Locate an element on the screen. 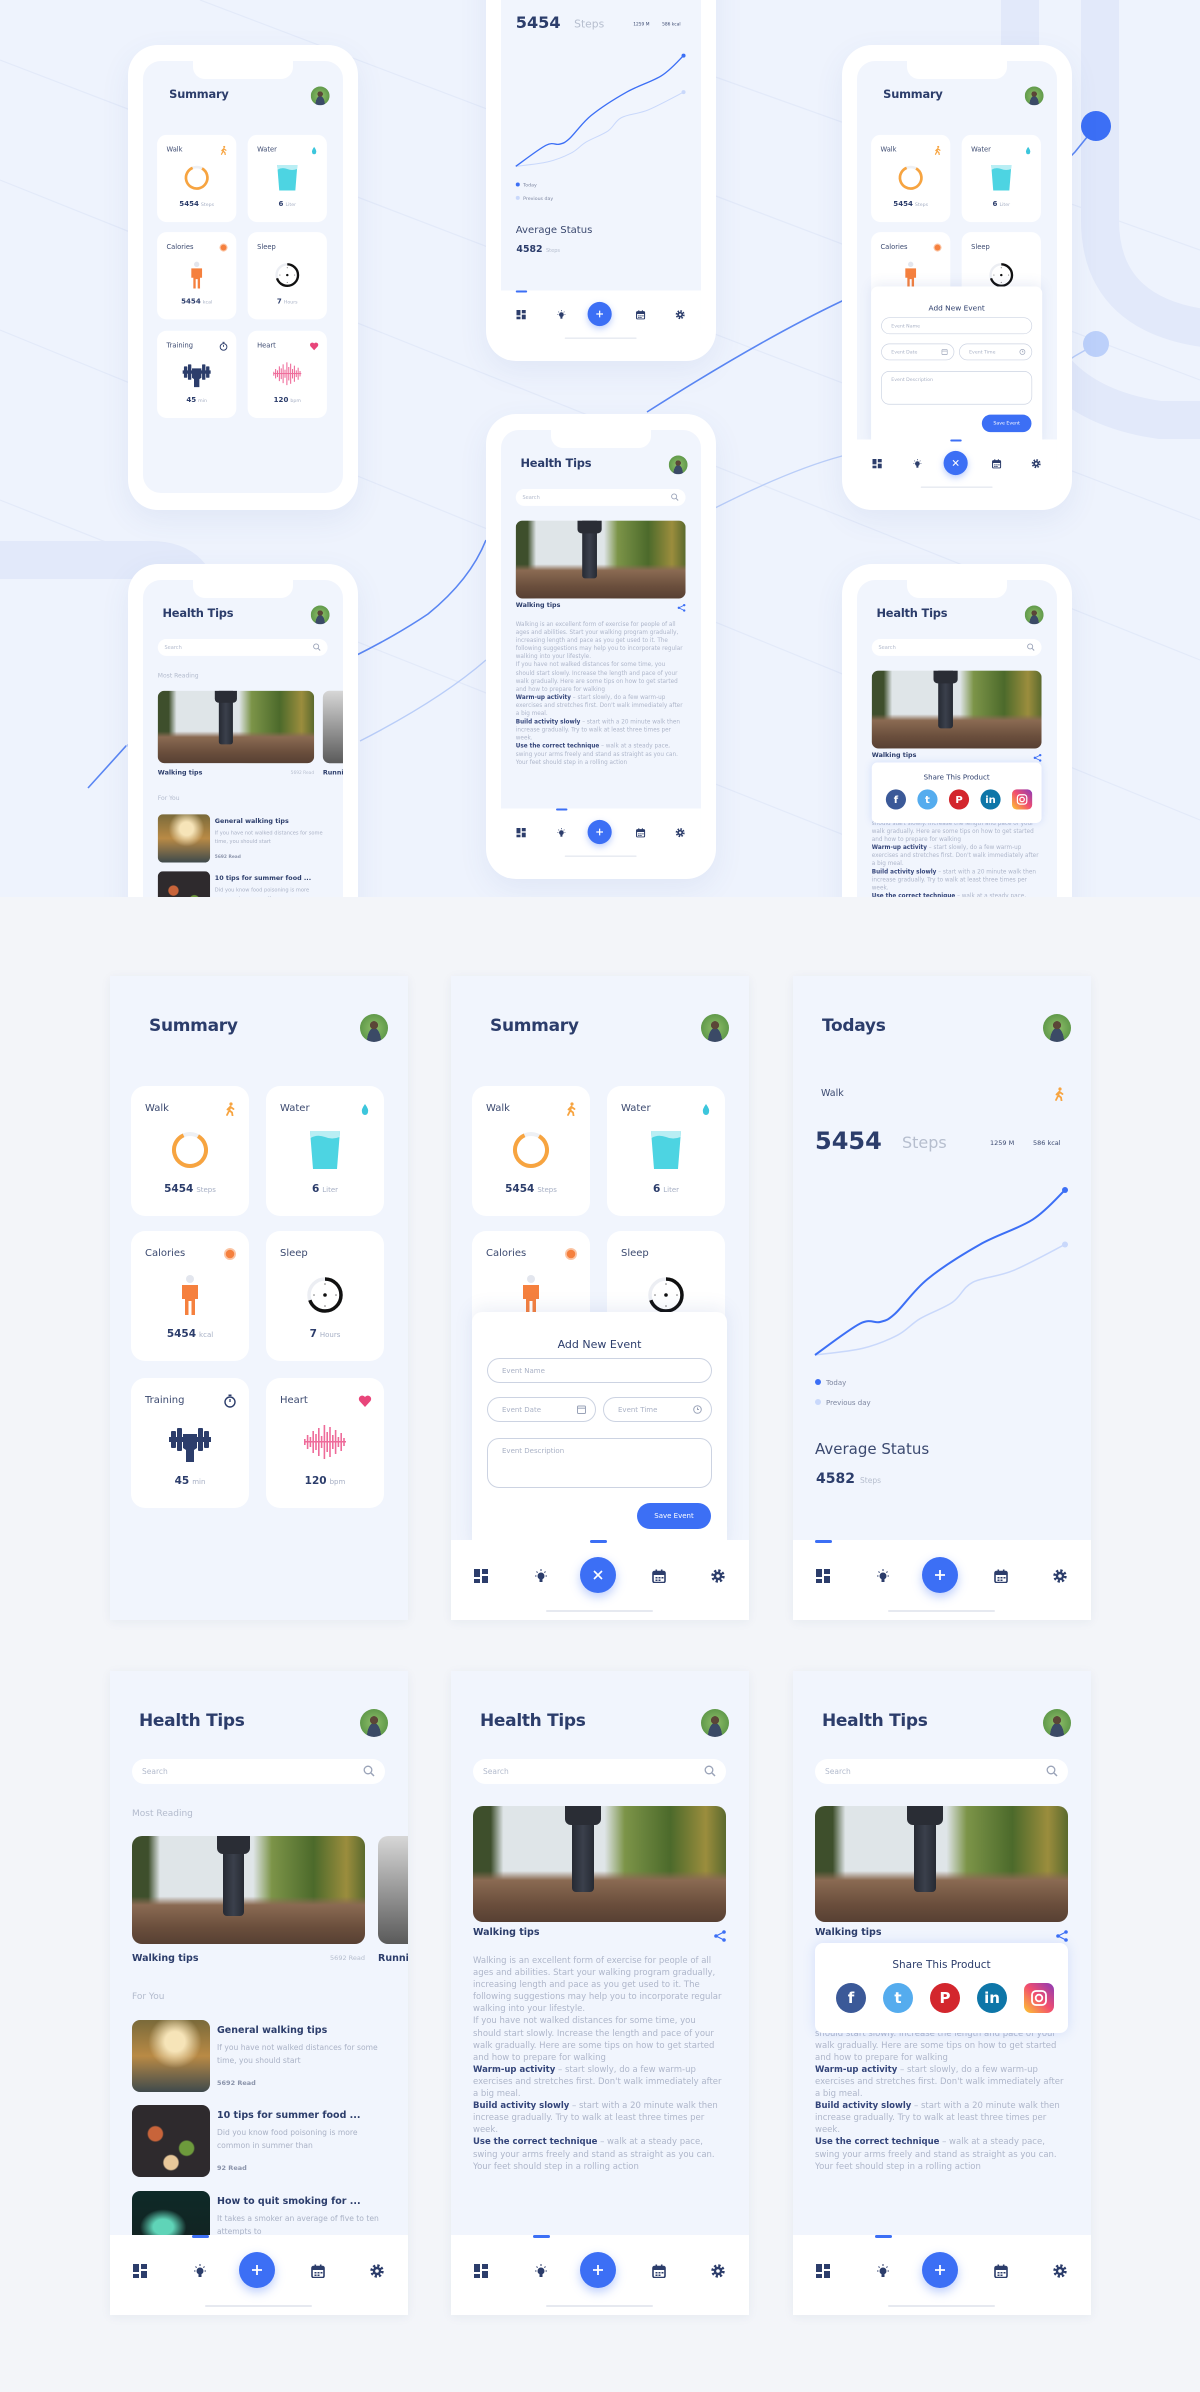 Image resolution: width=1200 pixels, height=2392 pixels. featured-image-walking is located at coordinates (236, 727).